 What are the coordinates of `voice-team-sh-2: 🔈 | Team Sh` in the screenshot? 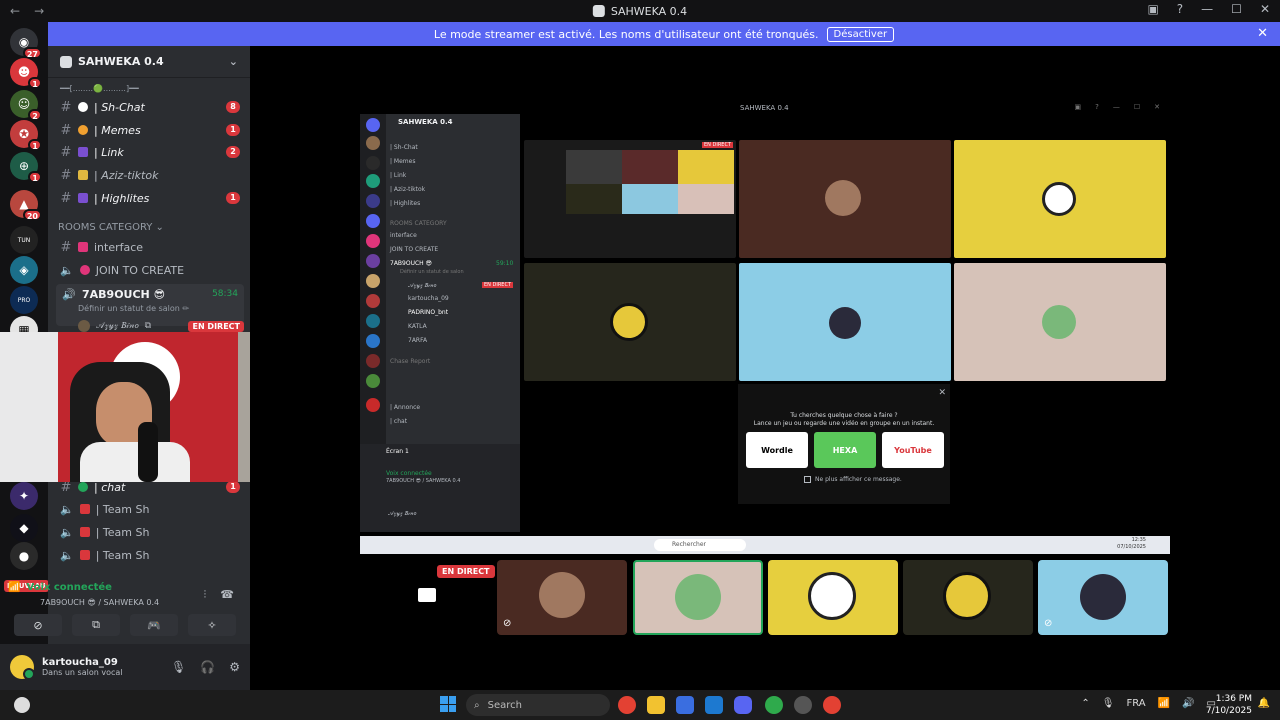 It's located at (150, 532).